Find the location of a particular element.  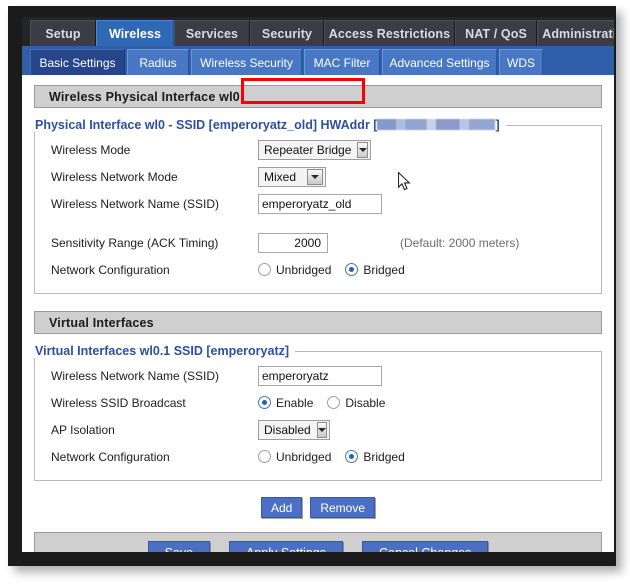

legend-suffix-text: ] is located at coordinates (497, 125).